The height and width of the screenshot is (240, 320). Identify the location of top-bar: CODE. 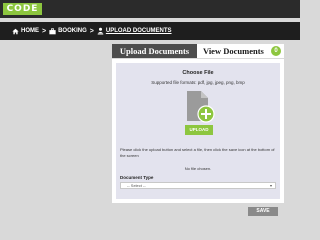
(150, 9).